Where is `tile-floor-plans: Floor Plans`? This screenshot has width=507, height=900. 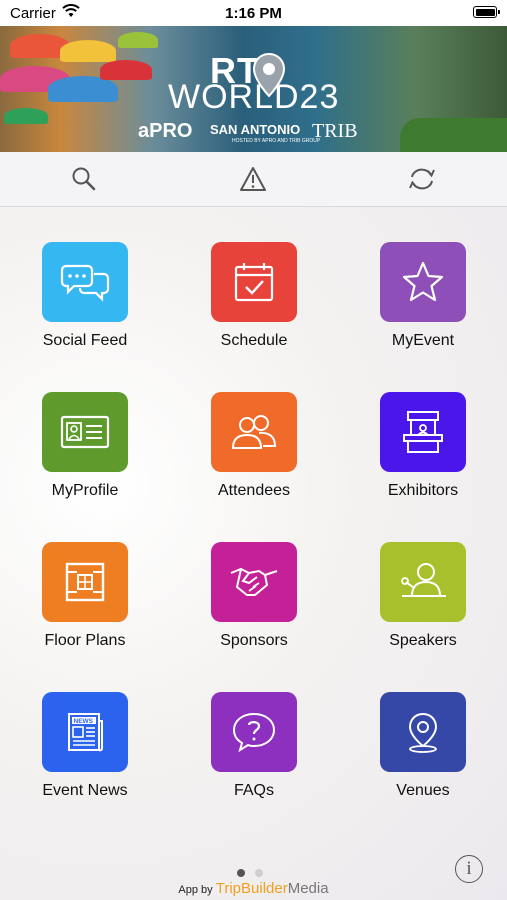 tile-floor-plans: Floor Plans is located at coordinates (85, 596).